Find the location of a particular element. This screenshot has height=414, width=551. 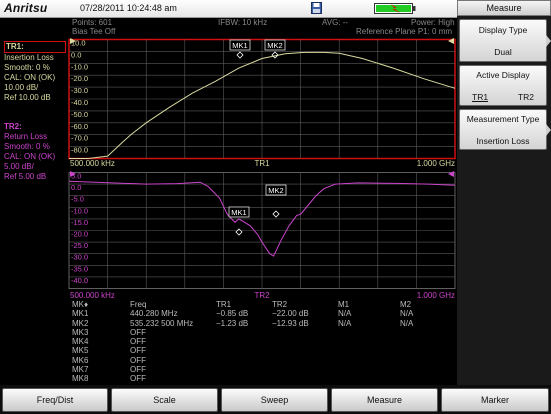

marker-row: MK6 OFF is located at coordinates (262, 360).